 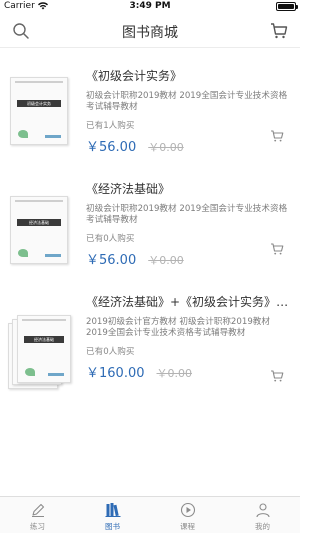 What do you see at coordinates (40, 351) in the screenshot?
I see `book-cover-bundle: 经济法基础` at bounding box center [40, 351].